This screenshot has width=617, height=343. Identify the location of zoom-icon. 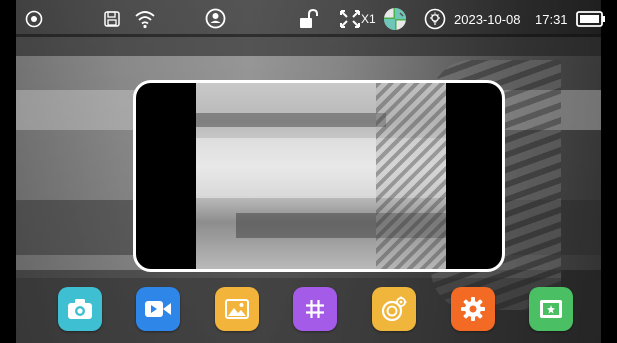
(350, 21).